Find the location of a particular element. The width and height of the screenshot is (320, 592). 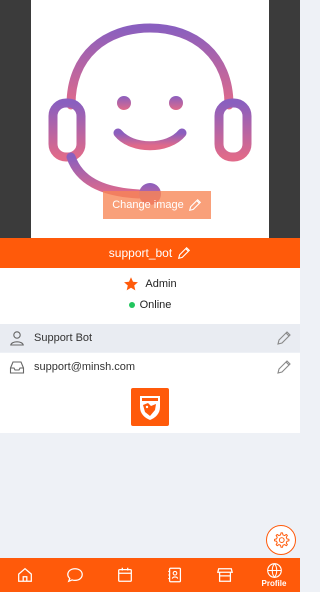

calendar-icon is located at coordinates (125, 574).